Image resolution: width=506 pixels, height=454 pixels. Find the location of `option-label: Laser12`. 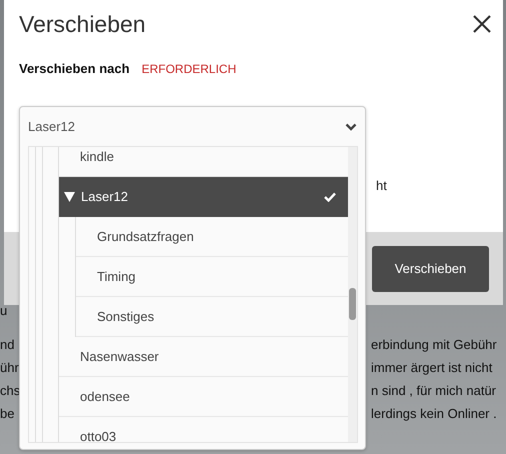

option-label: Laser12 is located at coordinates (104, 196).